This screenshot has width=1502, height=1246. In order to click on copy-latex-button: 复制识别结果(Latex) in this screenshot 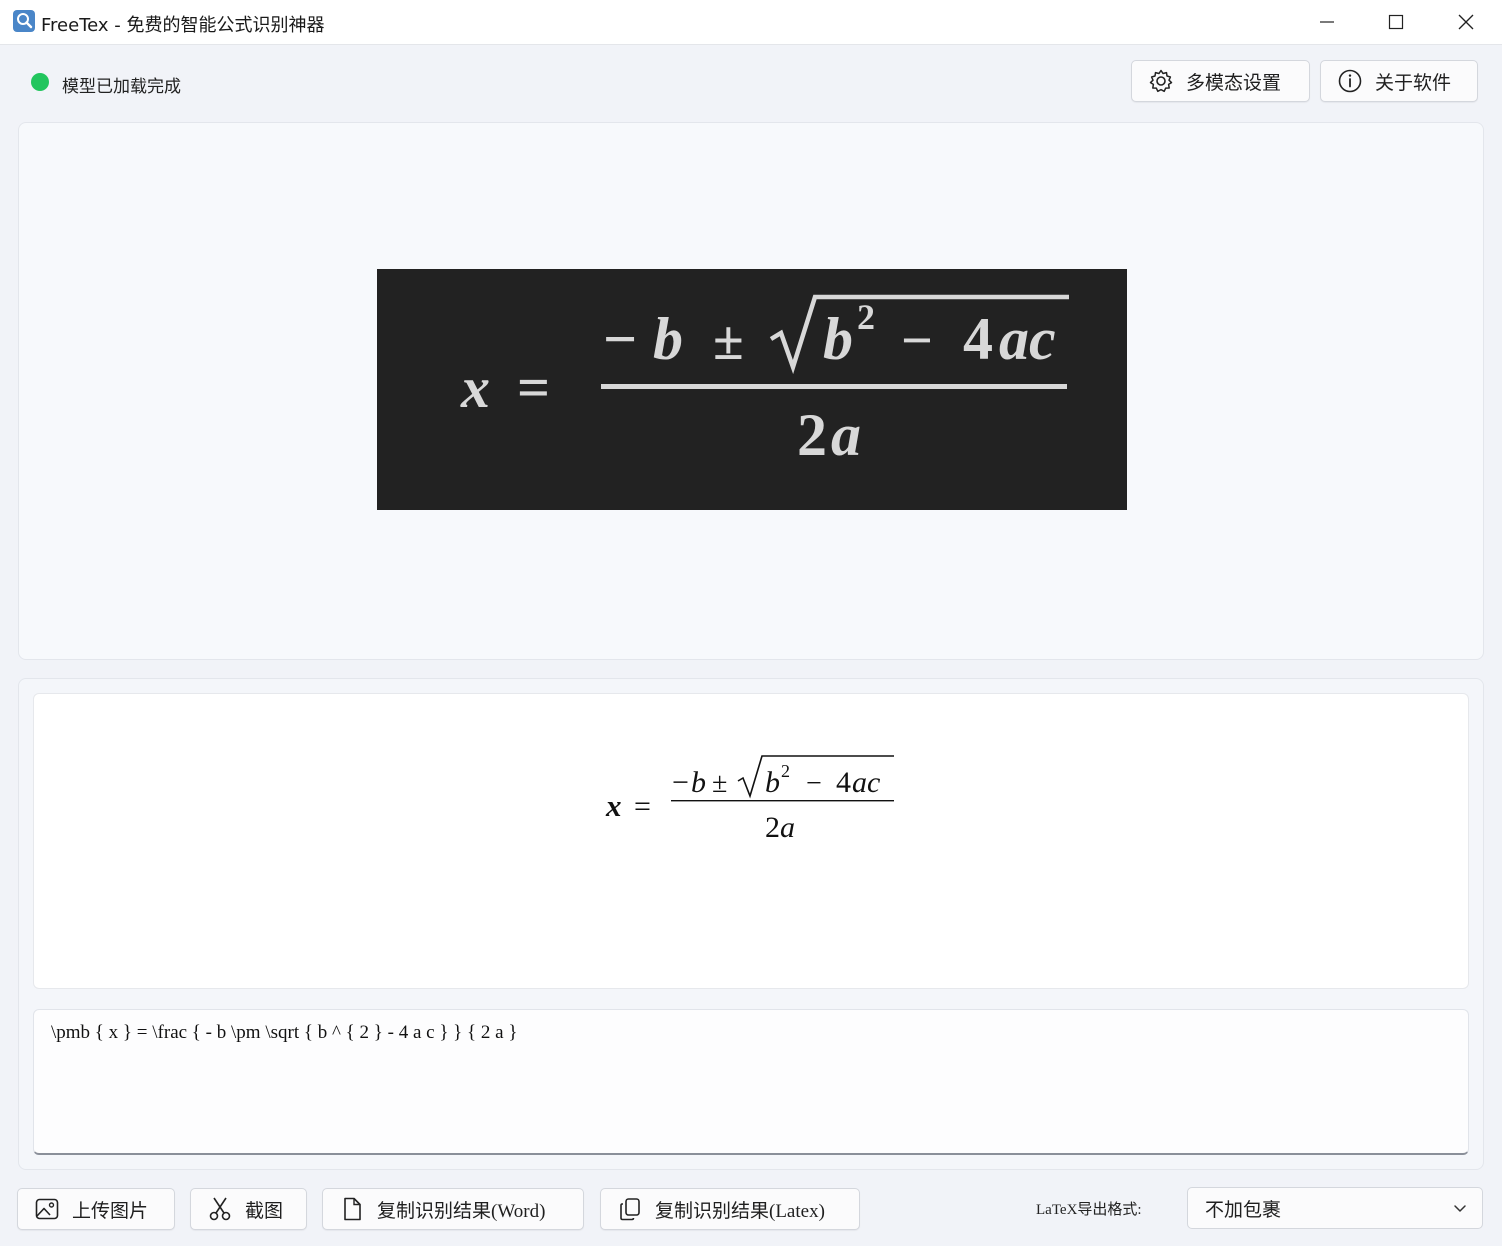, I will do `click(730, 1209)`.